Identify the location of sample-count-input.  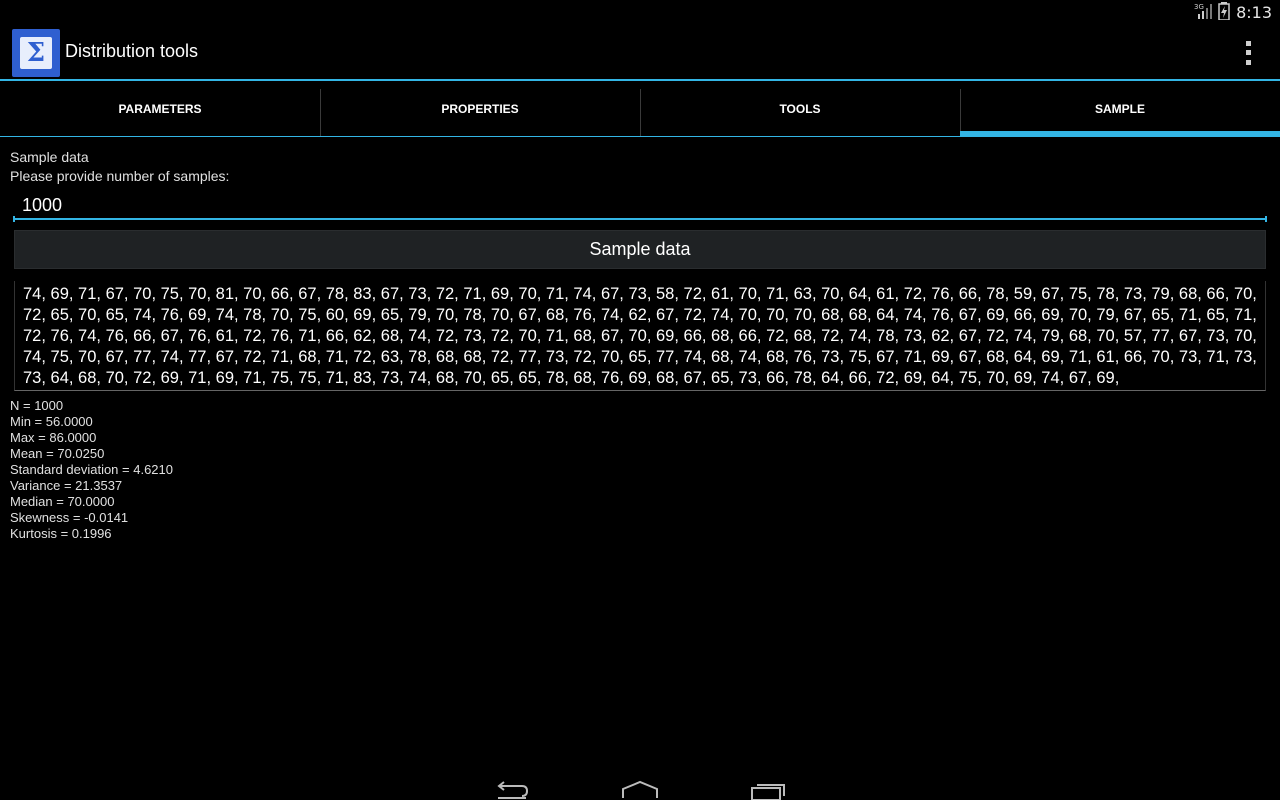
(640, 206).